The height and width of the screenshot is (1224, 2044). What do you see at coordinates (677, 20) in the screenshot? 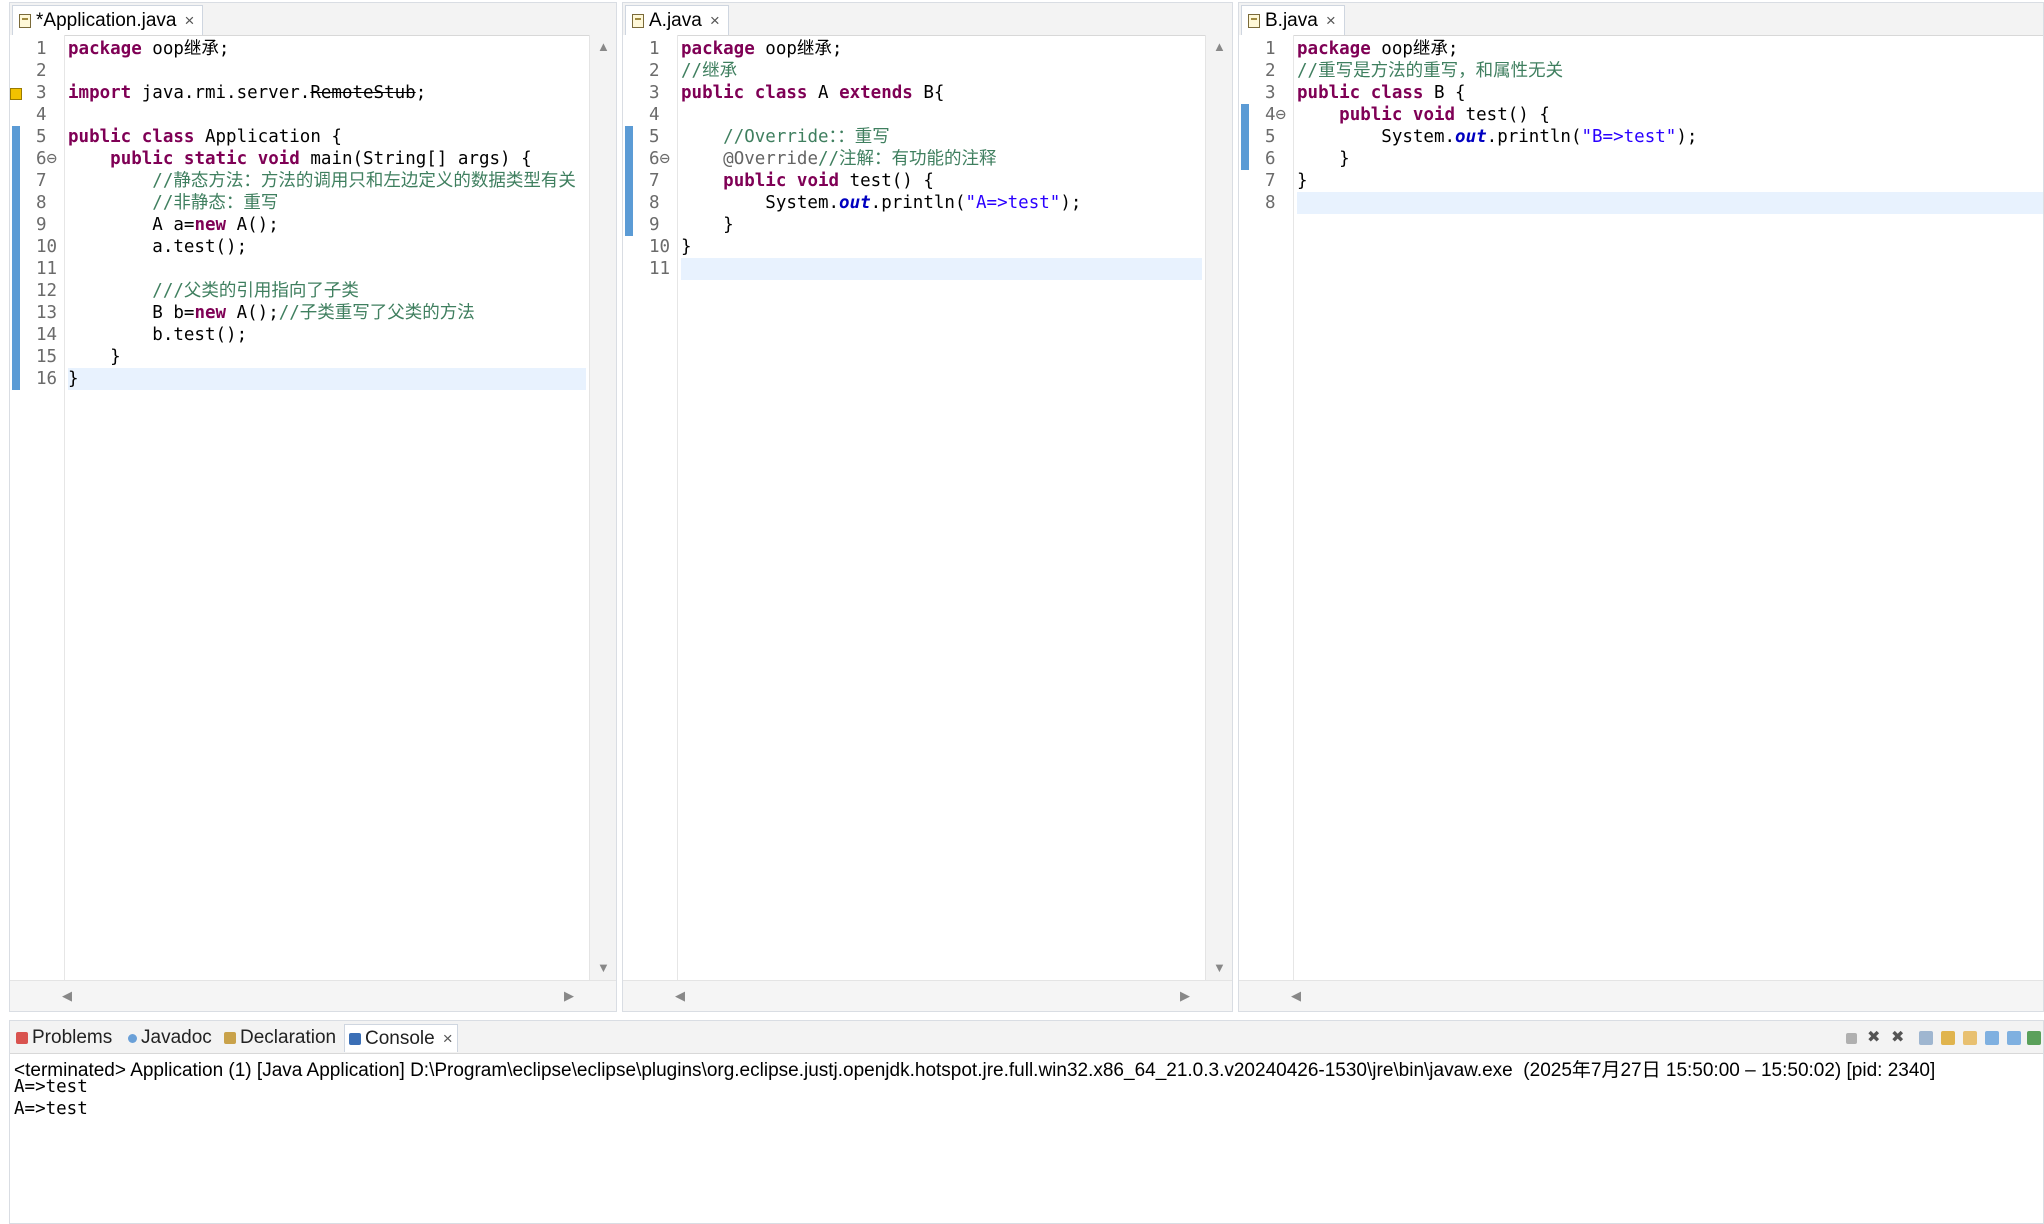
I see `tab-a-java: A.java ×` at bounding box center [677, 20].